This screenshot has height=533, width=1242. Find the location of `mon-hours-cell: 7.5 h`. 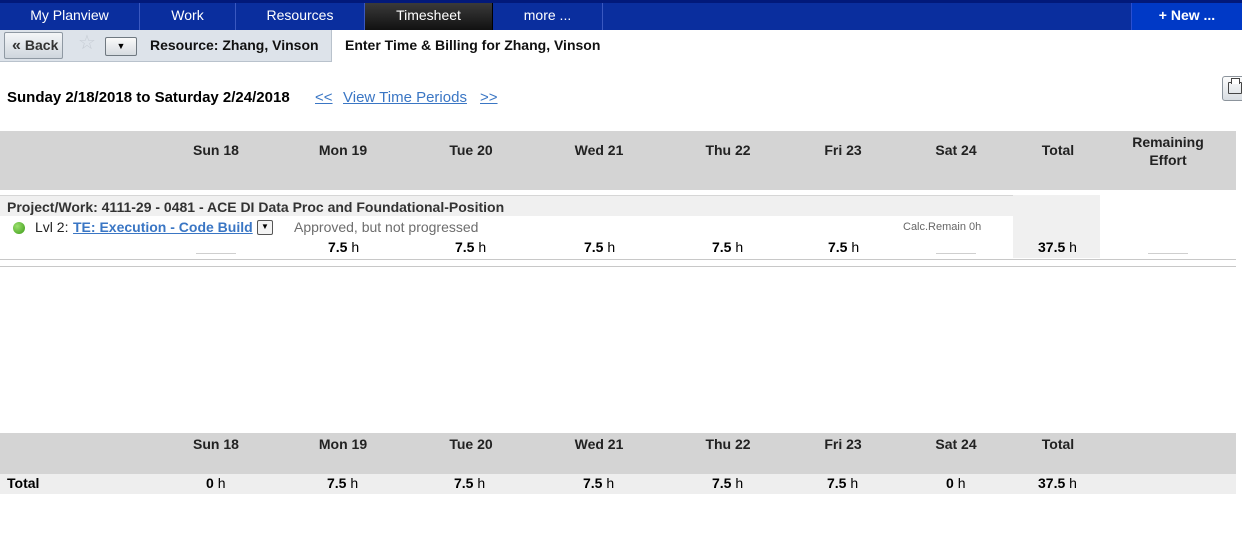

mon-hours-cell: 7.5 h is located at coordinates (343, 247).